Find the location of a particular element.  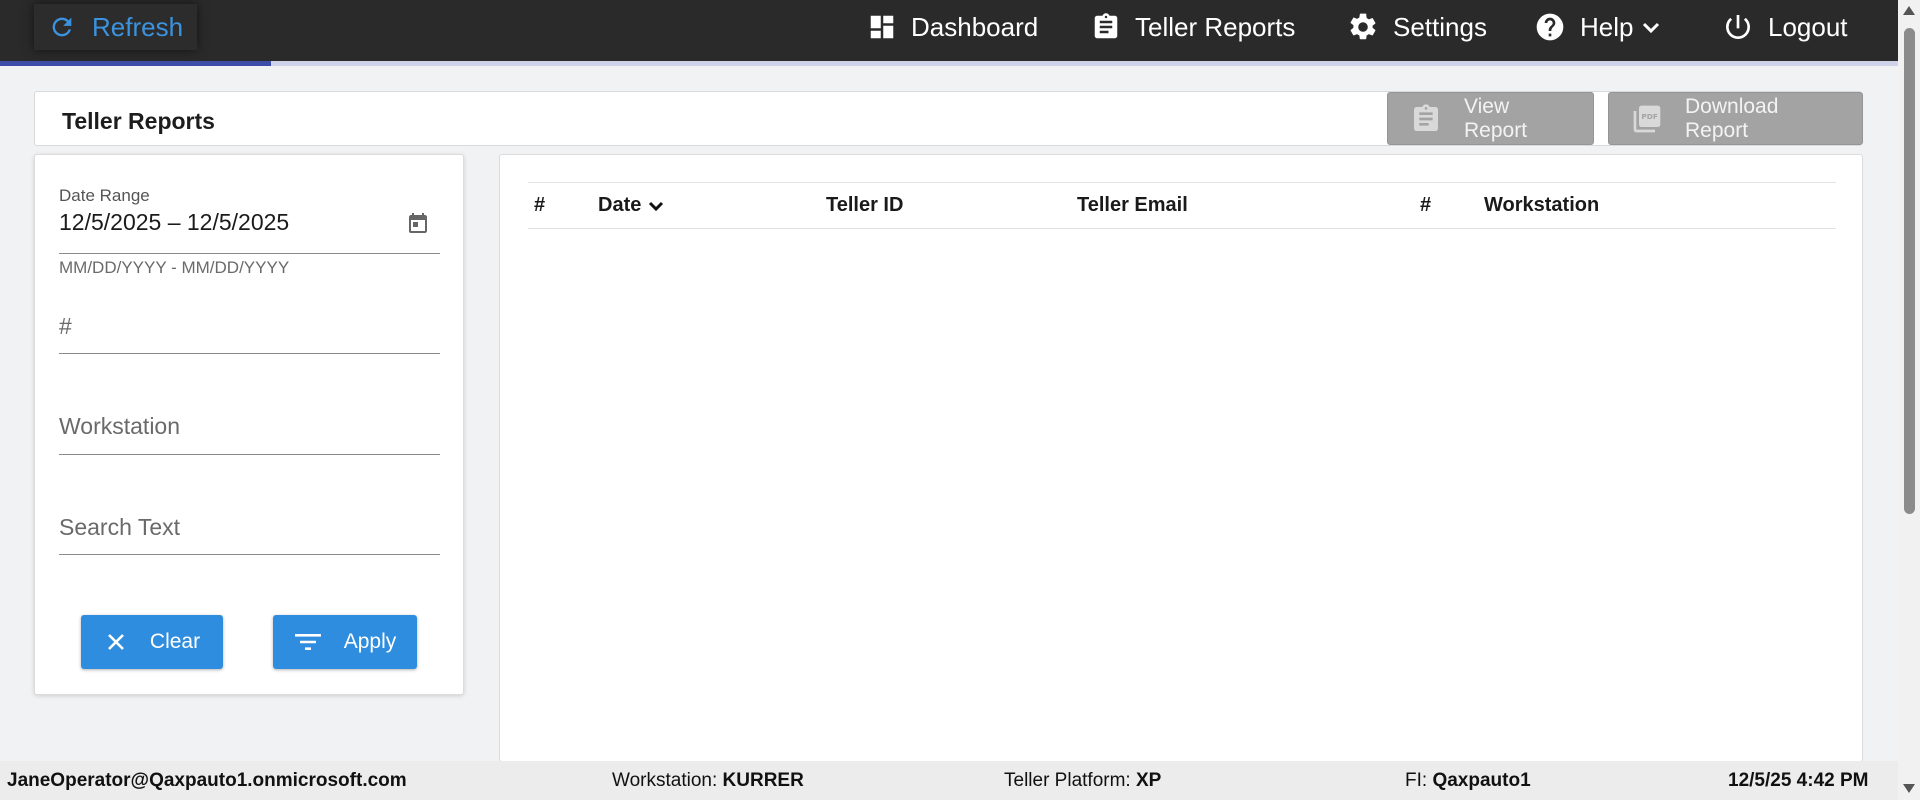

nav-teller-reports-label: Teller Reports is located at coordinates (1215, 26).